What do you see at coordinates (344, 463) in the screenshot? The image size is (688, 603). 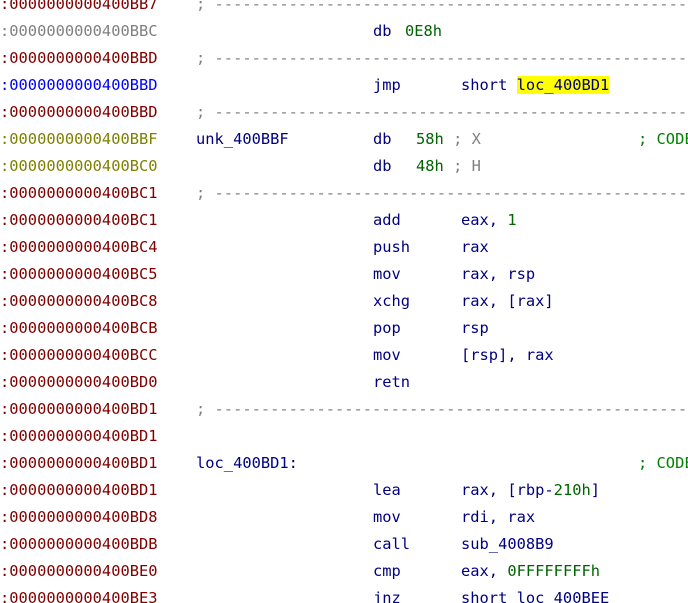 I see `listing-line: :0000000000400BD1 loc_400BD1: ; CODE XREF` at bounding box center [344, 463].